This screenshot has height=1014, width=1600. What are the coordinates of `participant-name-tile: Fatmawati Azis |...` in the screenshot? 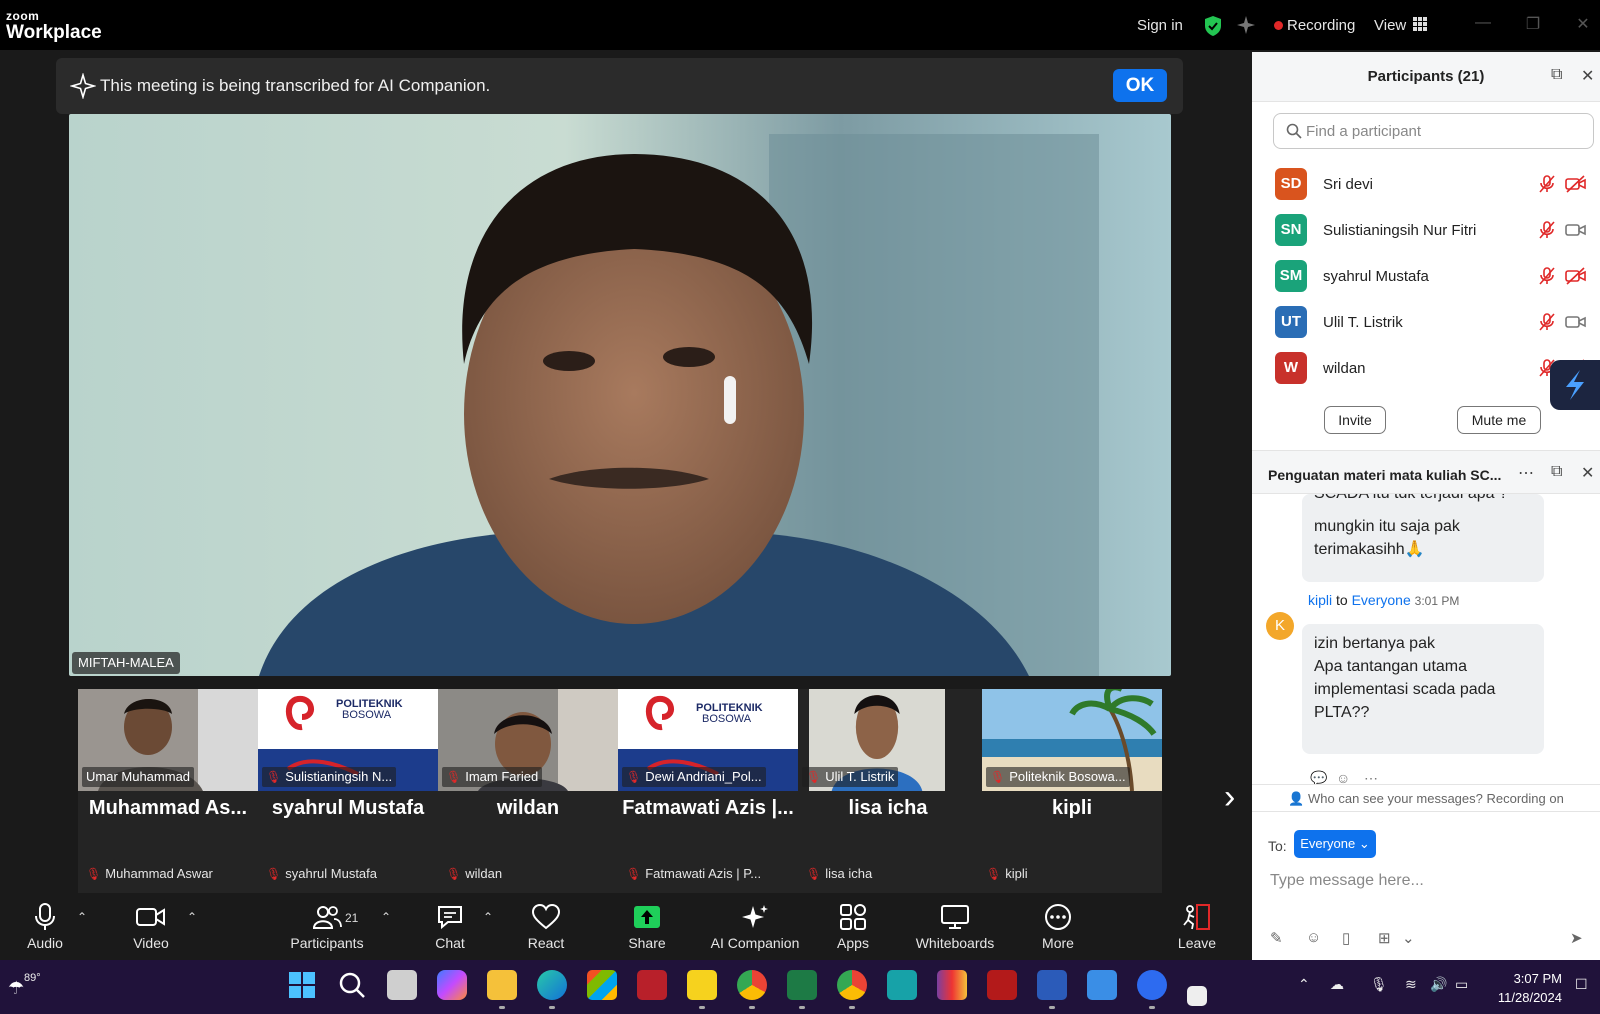 It's located at (708, 808).